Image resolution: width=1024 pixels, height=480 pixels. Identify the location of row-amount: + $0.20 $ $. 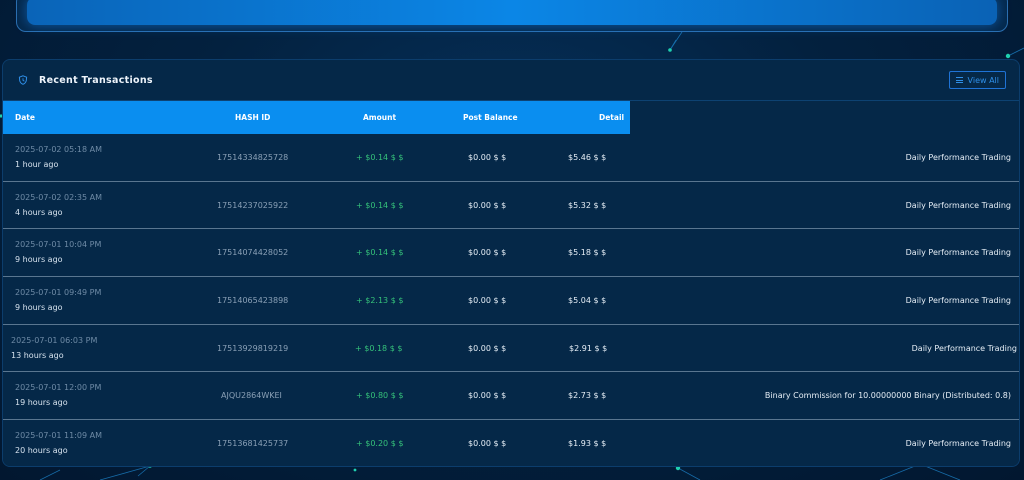
(380, 444).